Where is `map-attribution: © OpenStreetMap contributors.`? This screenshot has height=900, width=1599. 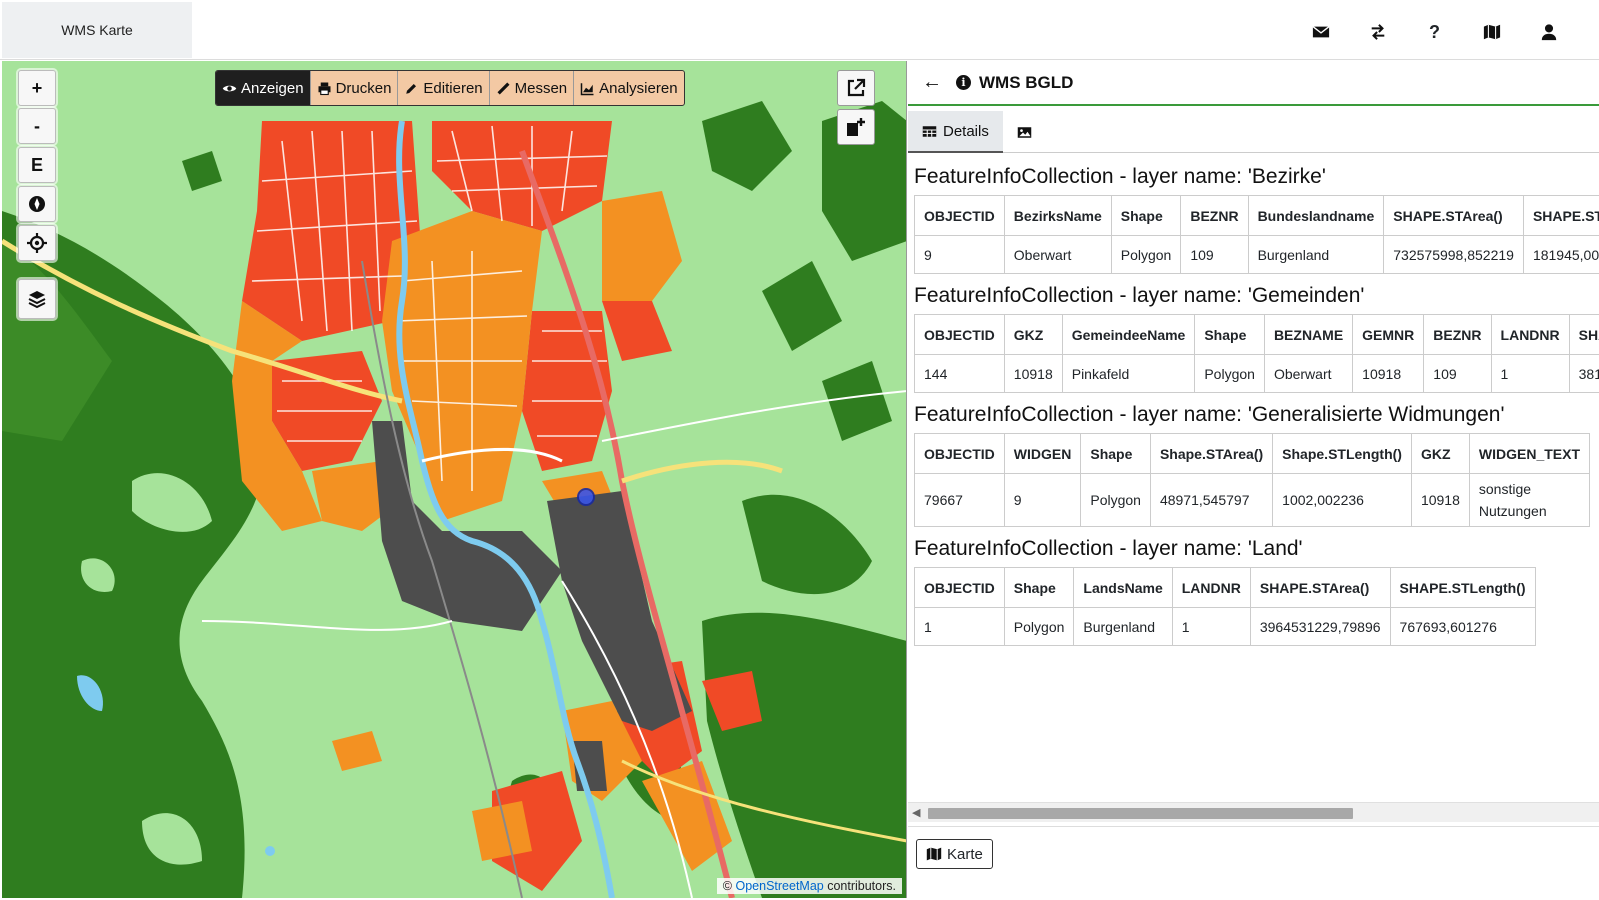 map-attribution: © OpenStreetMap contributors. is located at coordinates (809, 886).